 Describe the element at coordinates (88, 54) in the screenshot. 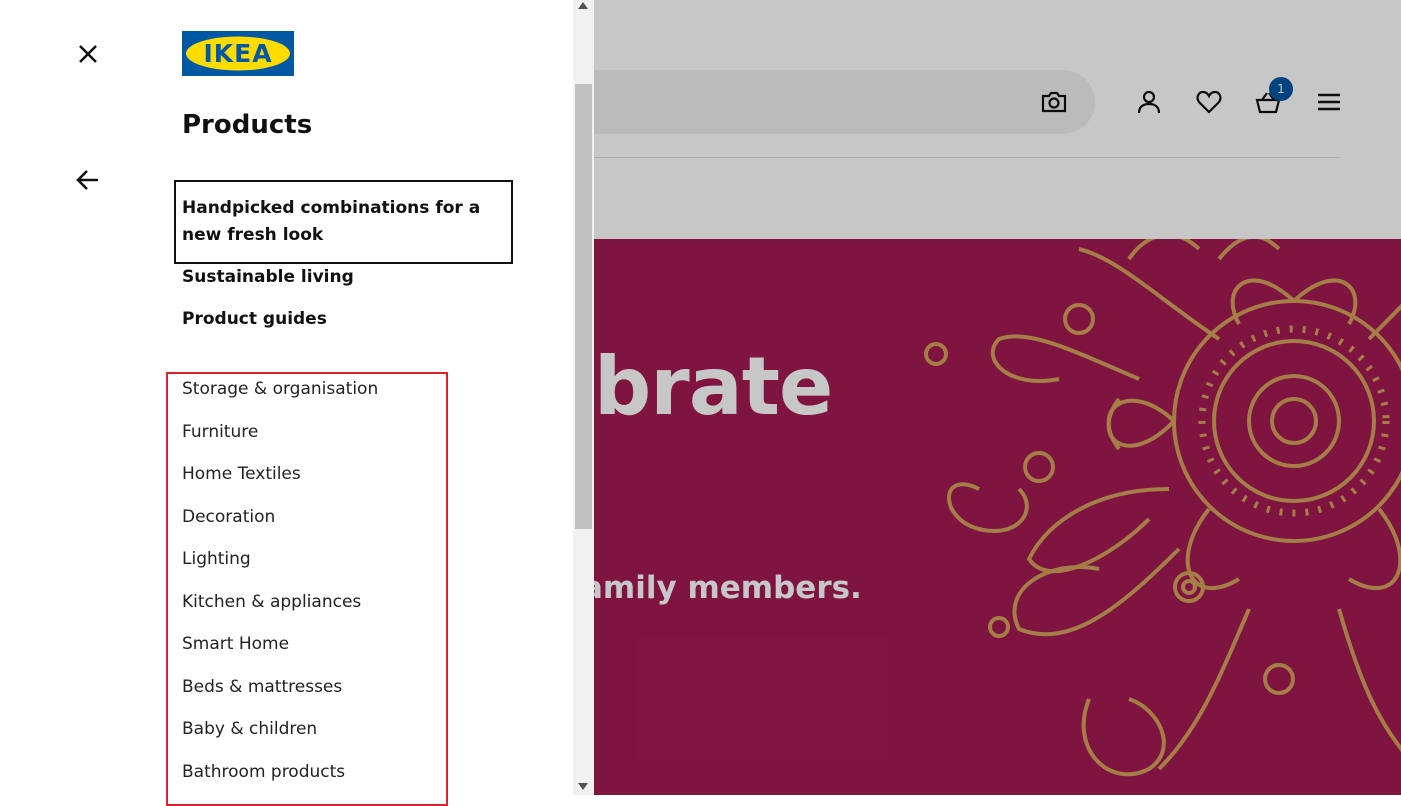

I see `close-icon` at that location.